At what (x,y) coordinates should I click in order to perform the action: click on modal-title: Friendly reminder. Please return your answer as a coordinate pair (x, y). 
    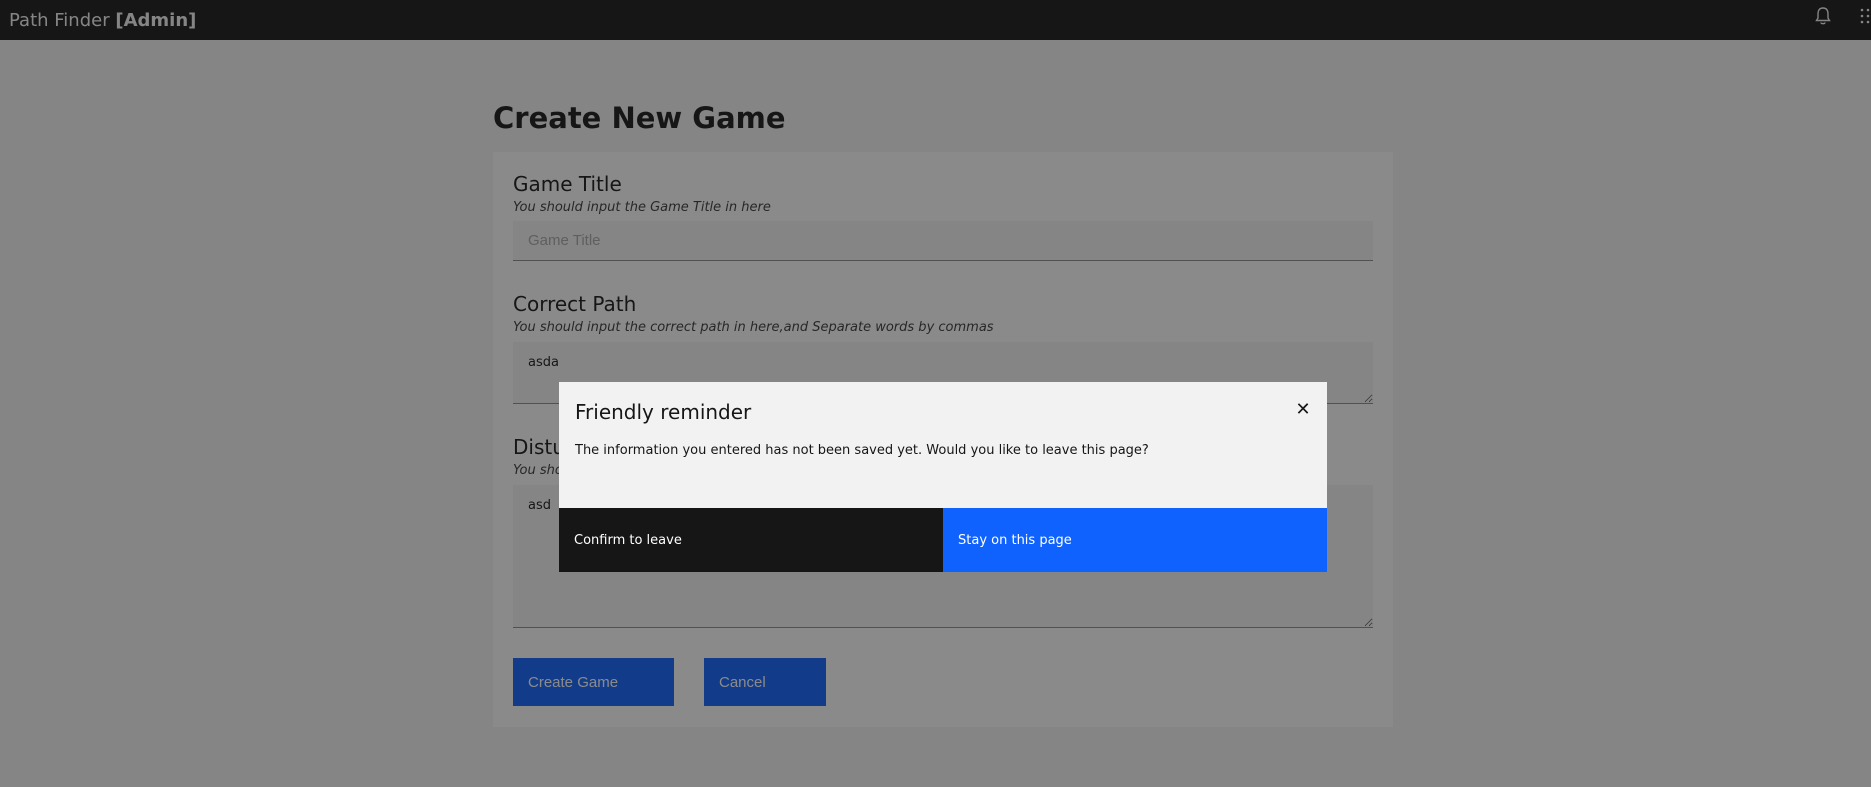
    Looking at the image, I should click on (663, 412).